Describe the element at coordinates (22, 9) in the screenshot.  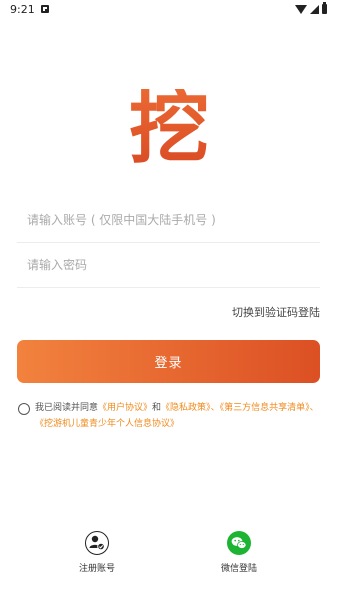
I see `status-time: 9:21` at that location.